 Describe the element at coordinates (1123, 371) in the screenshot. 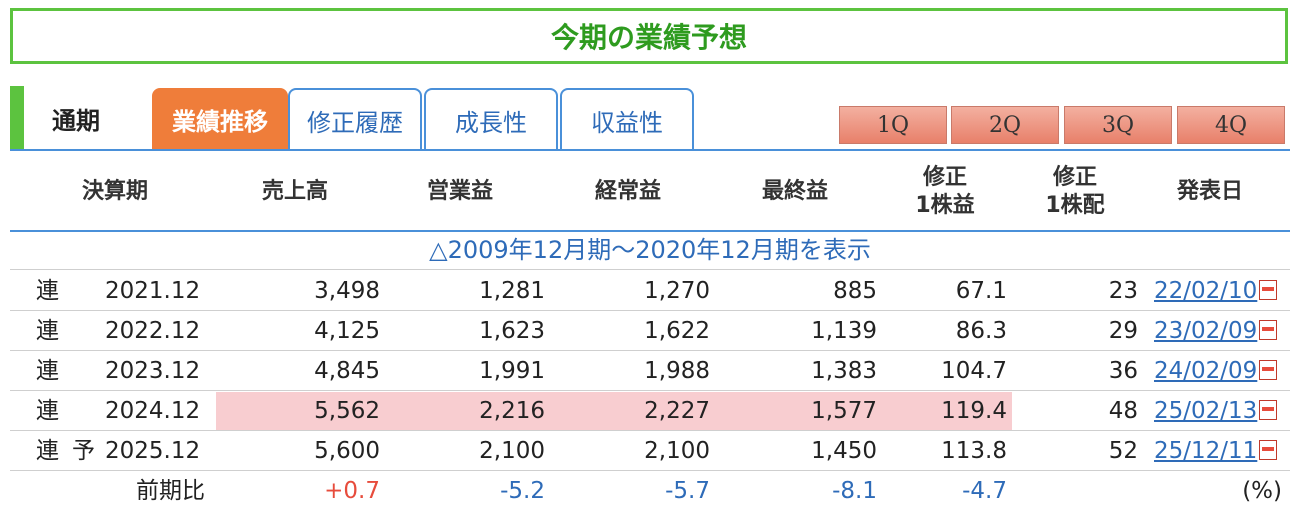

I see `dividend-cell: 36` at that location.